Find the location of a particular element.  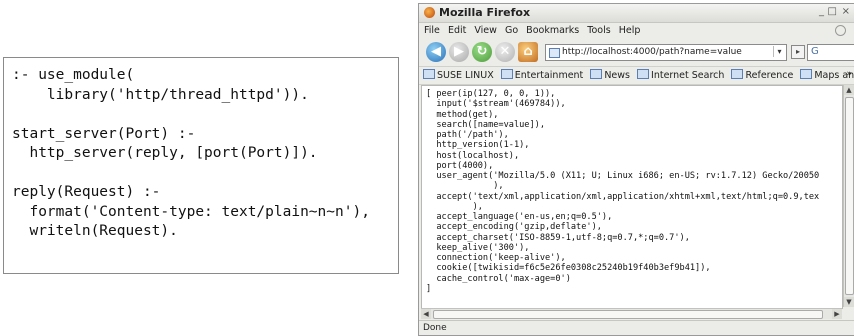

stop-icon: ✕ is located at coordinates (505, 51).